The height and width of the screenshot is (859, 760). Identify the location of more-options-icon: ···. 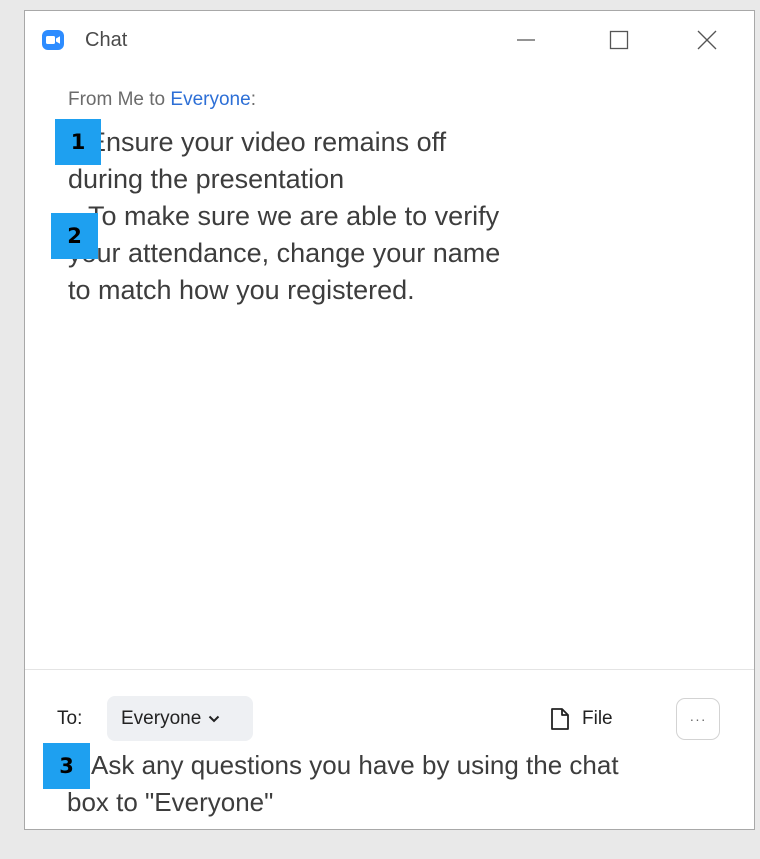
(698, 719).